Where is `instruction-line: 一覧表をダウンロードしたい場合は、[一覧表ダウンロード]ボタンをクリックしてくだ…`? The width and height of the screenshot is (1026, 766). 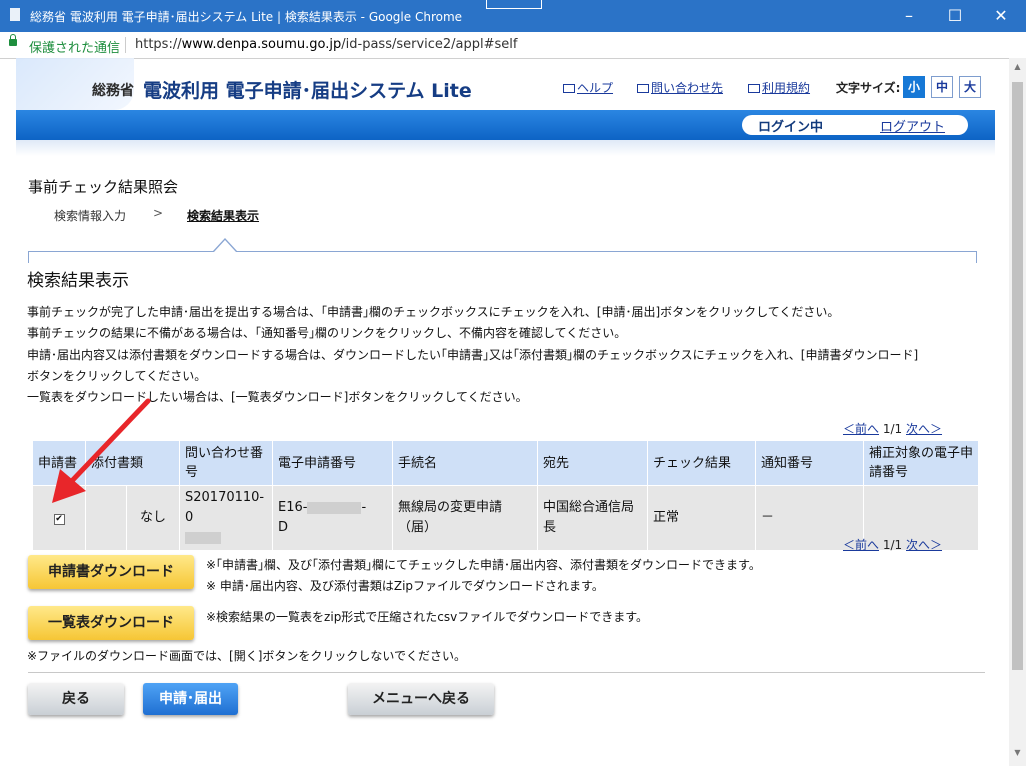
instruction-line: 一覧表をダウンロードしたい場合は、[一覧表ダウンロード]ボタンをクリックしてくだ… is located at coordinates (277, 397).